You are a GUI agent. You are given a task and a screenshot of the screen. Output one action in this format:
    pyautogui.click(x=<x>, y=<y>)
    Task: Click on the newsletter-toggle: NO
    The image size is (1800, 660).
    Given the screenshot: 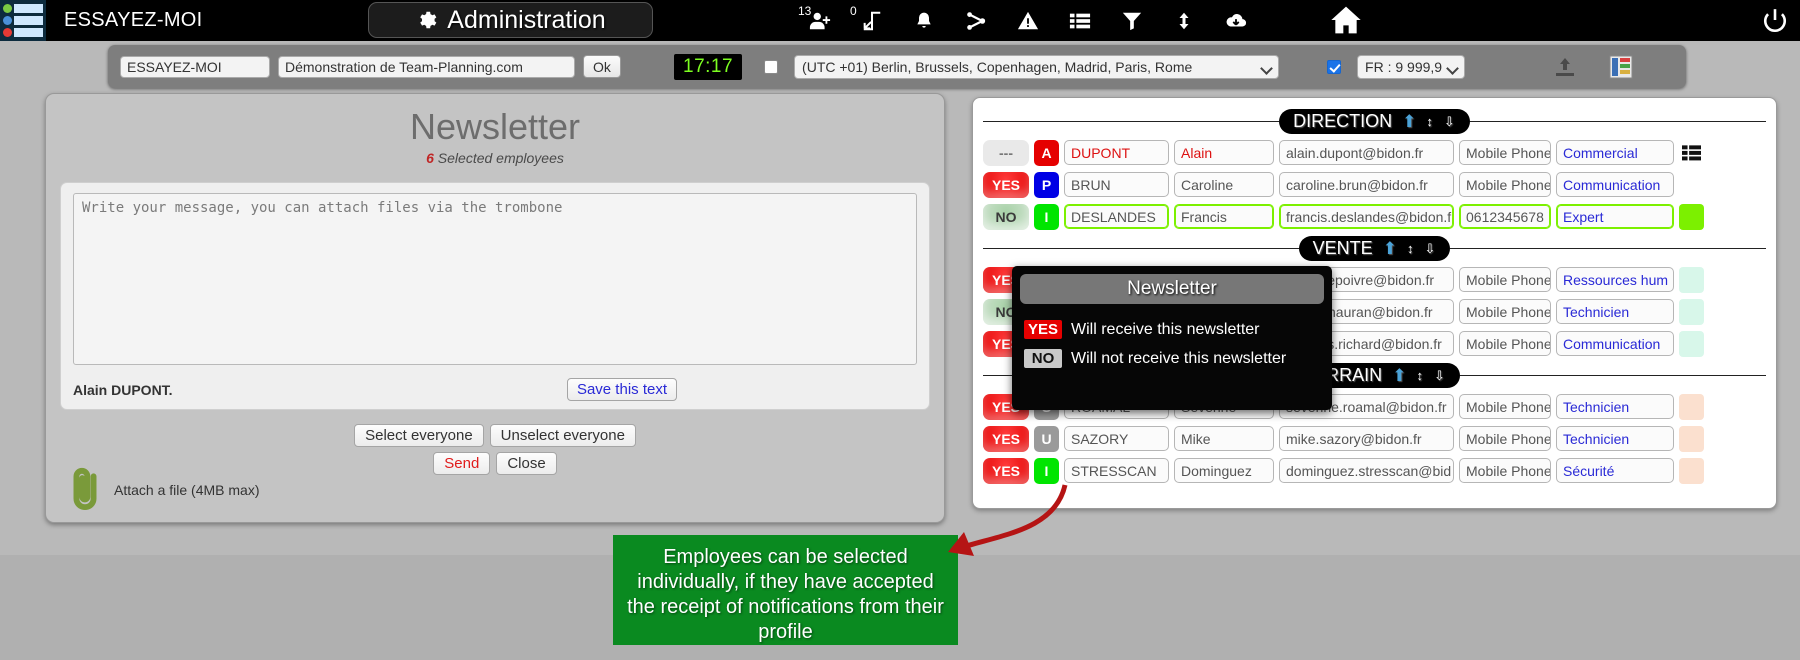 What is the action you would take?
    pyautogui.click(x=1006, y=216)
    